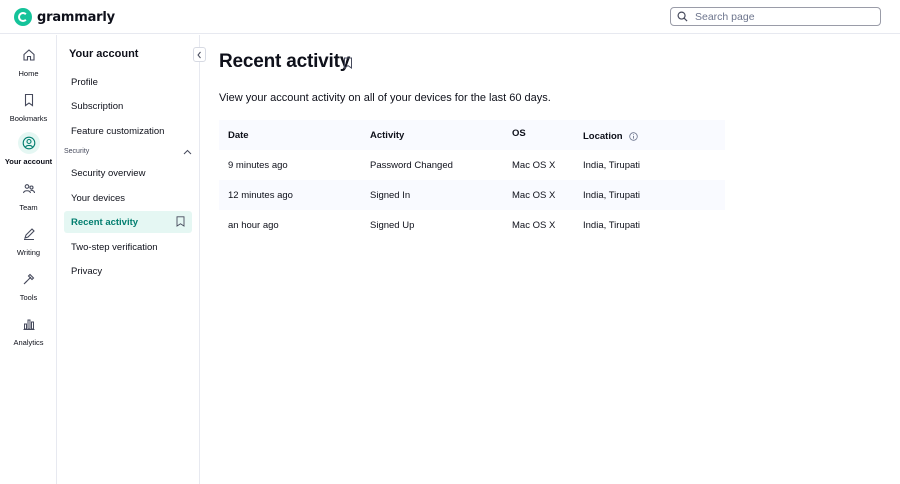  What do you see at coordinates (29, 234) in the screenshot?
I see `pen-icon` at bounding box center [29, 234].